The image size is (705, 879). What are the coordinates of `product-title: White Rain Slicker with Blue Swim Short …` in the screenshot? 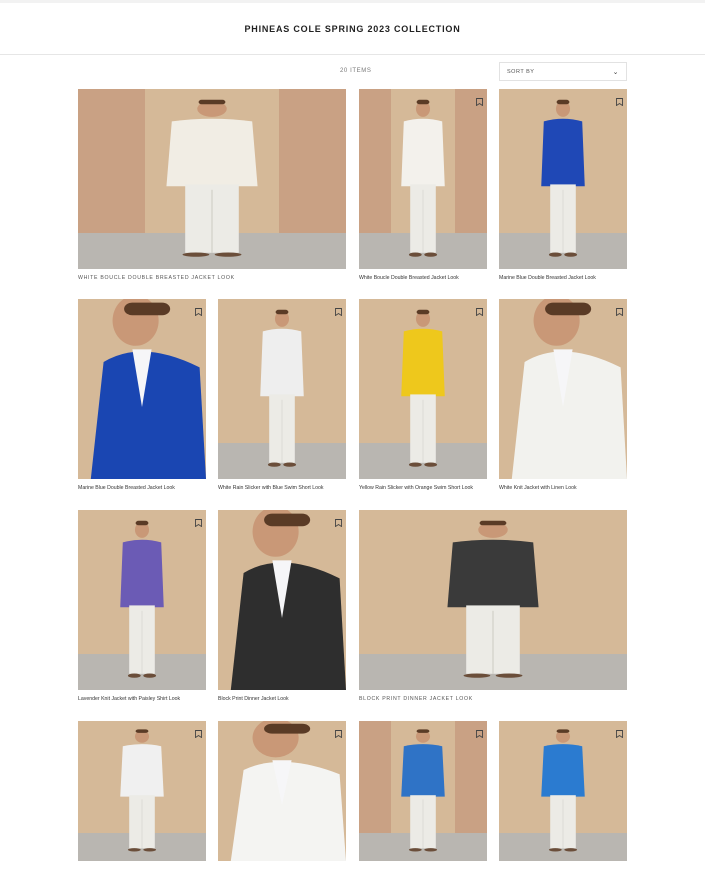 It's located at (271, 488).